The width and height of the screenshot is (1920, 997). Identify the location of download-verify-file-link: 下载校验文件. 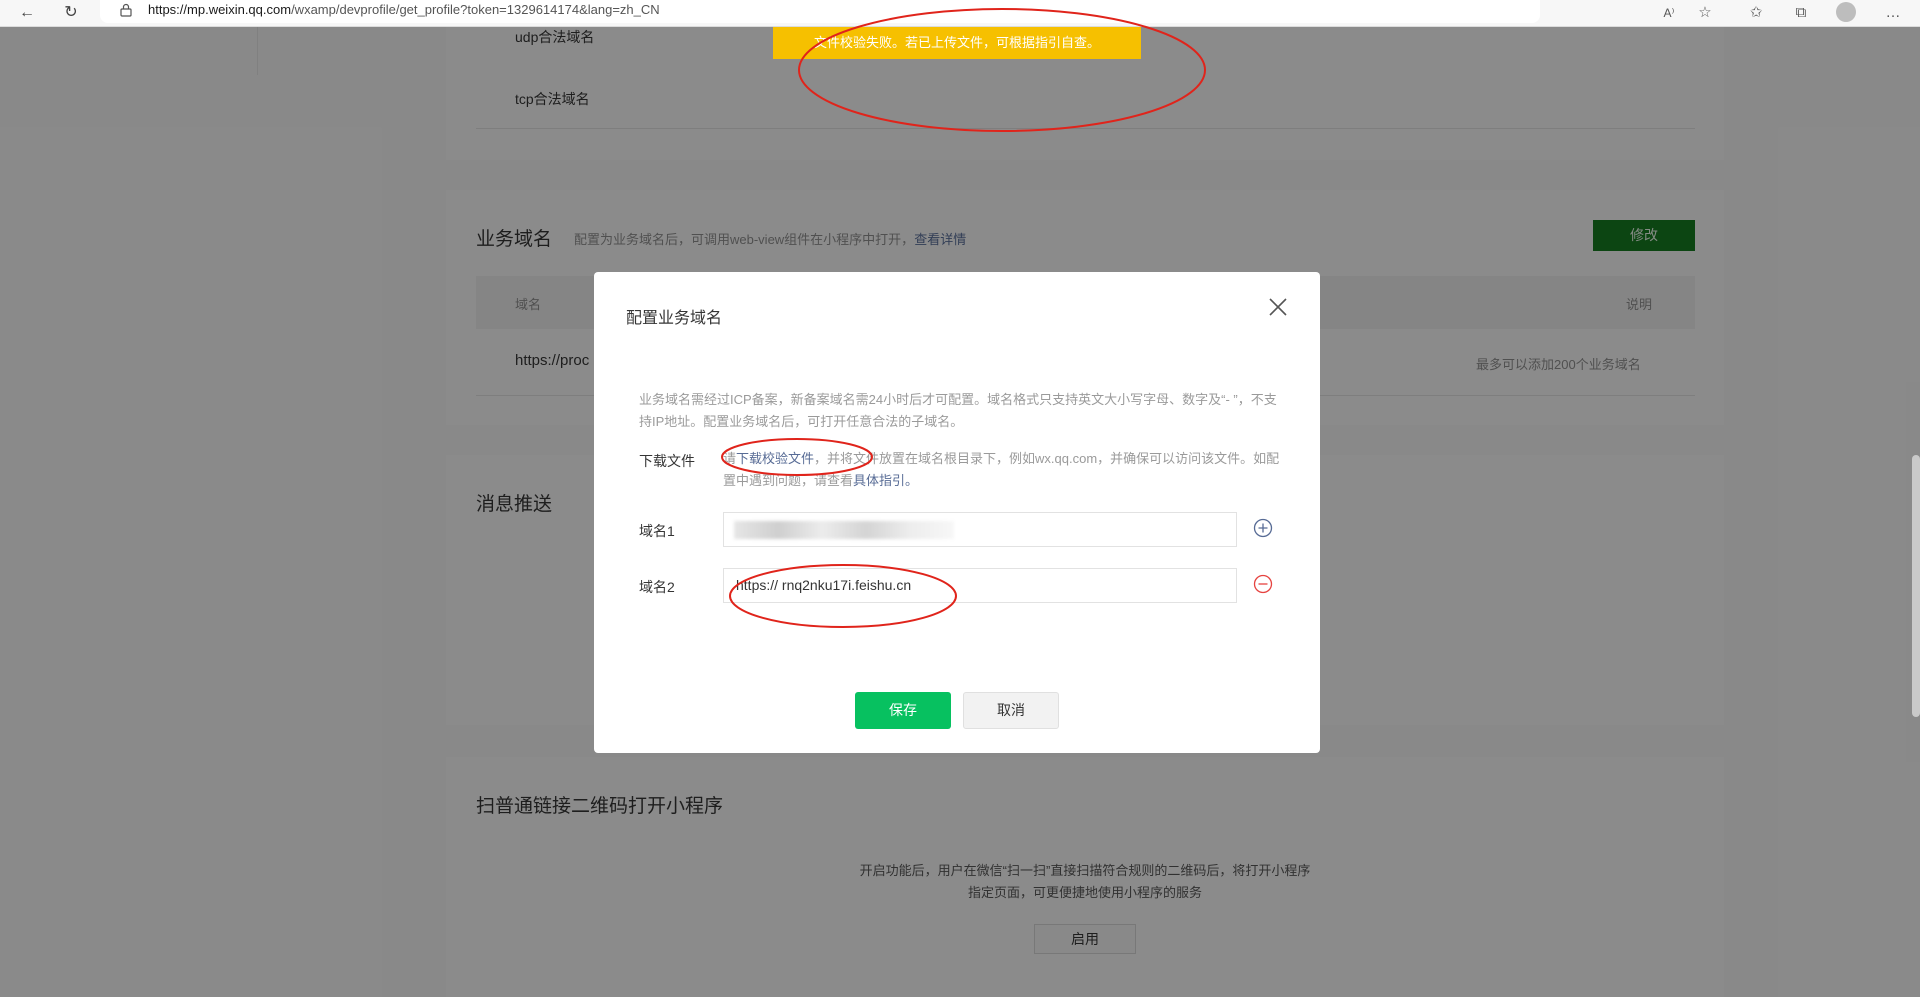
(775, 458).